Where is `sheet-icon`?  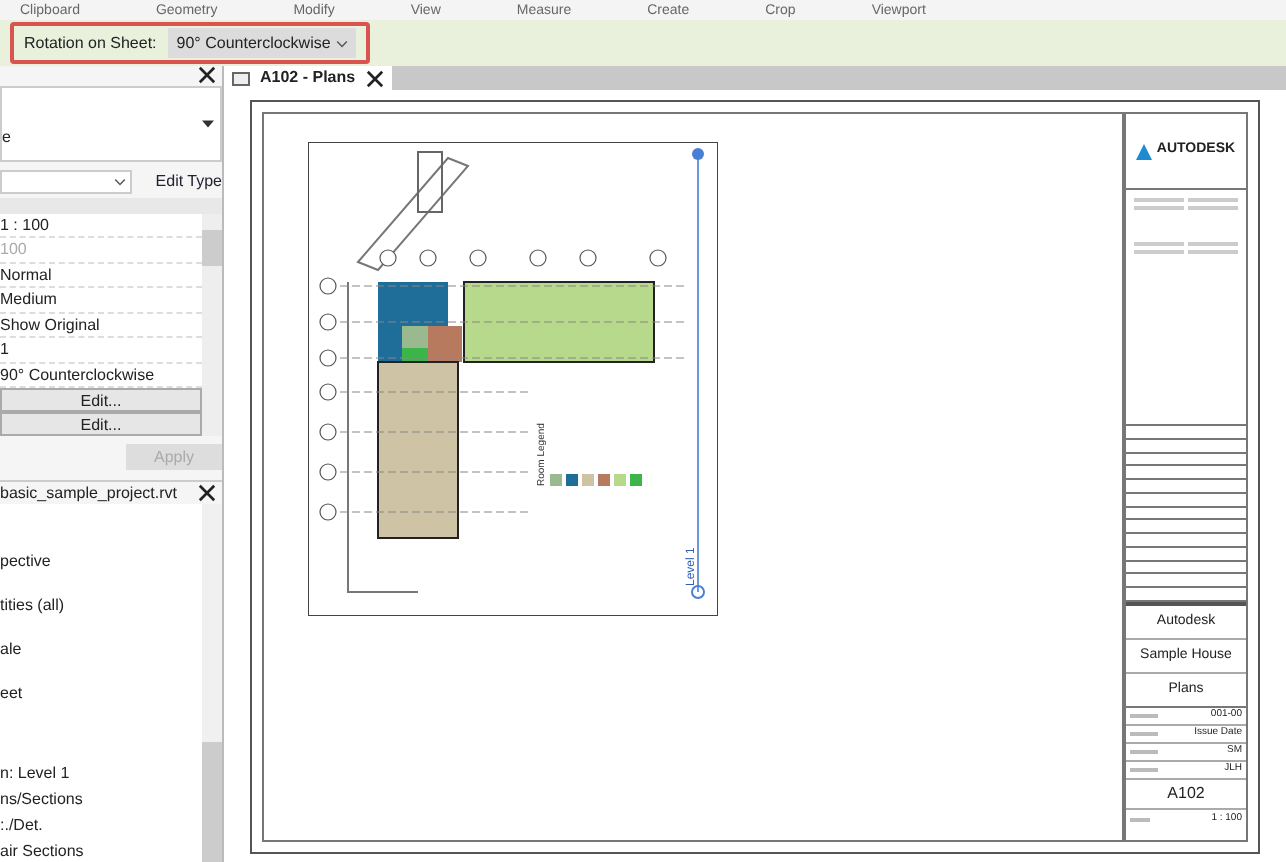 sheet-icon is located at coordinates (241, 78).